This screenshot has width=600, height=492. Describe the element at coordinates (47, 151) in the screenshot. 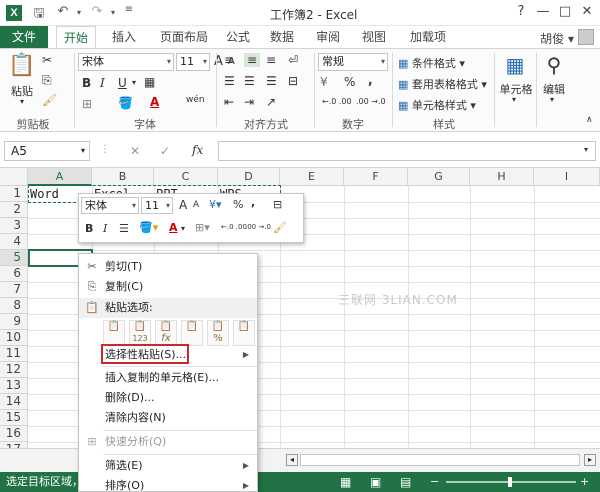

I see `name-box: A5 ▾` at that location.